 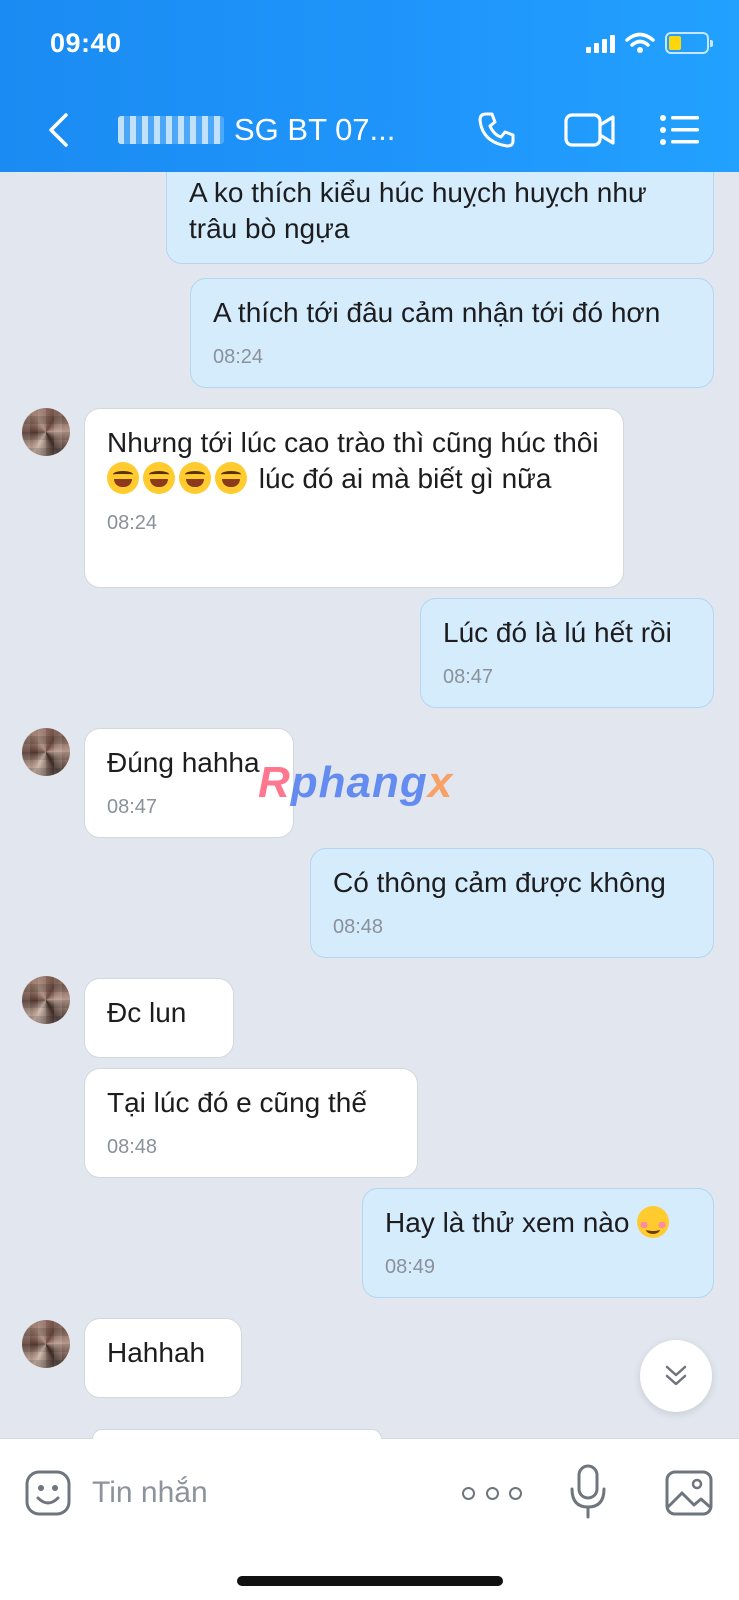 I want to click on wifi-icon, so click(x=640, y=42).